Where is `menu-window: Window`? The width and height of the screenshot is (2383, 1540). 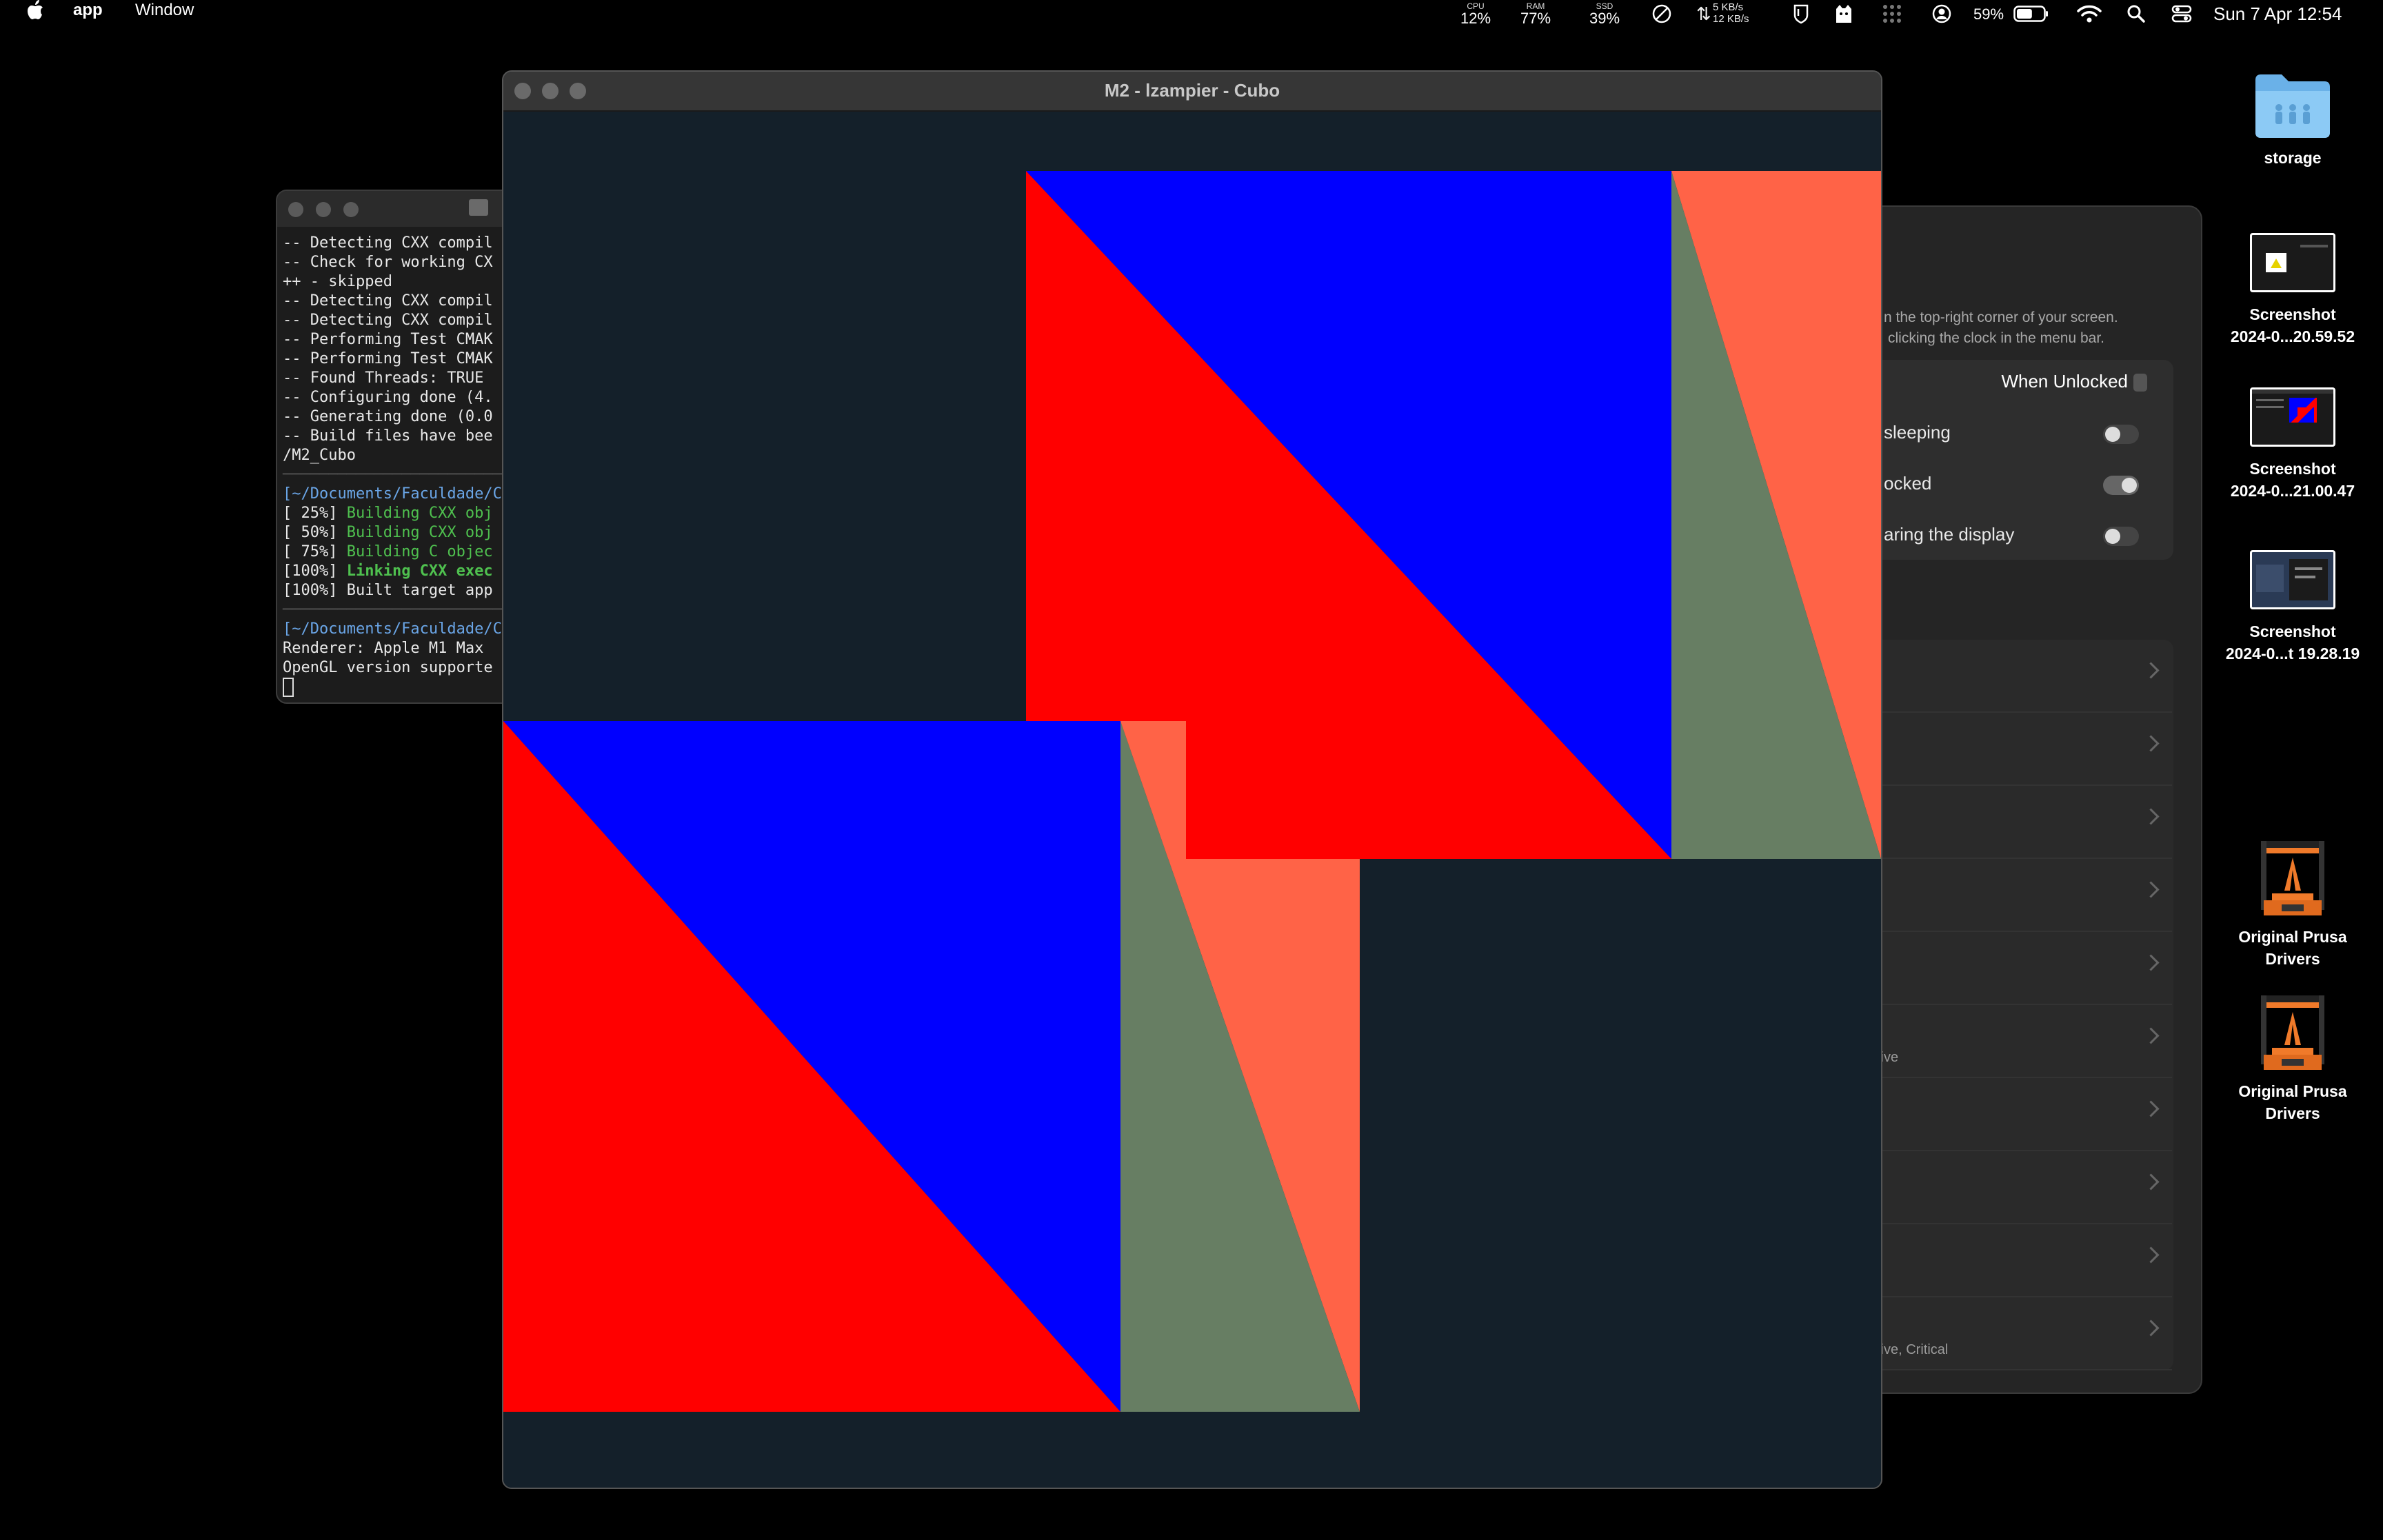 menu-window: Window is located at coordinates (164, 16).